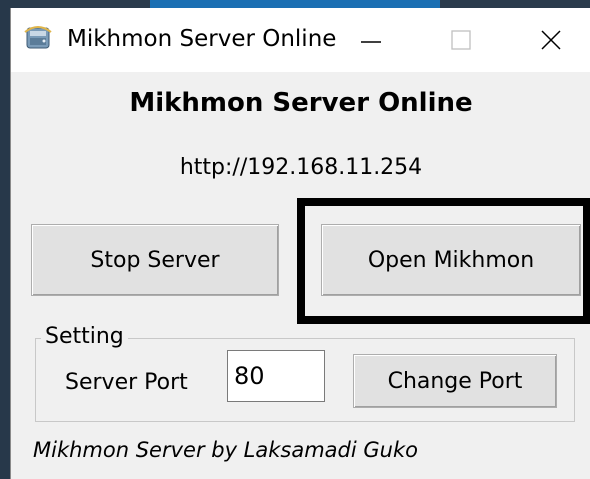 The image size is (590, 479). I want to click on mikhmon-app-icon, so click(38, 37).